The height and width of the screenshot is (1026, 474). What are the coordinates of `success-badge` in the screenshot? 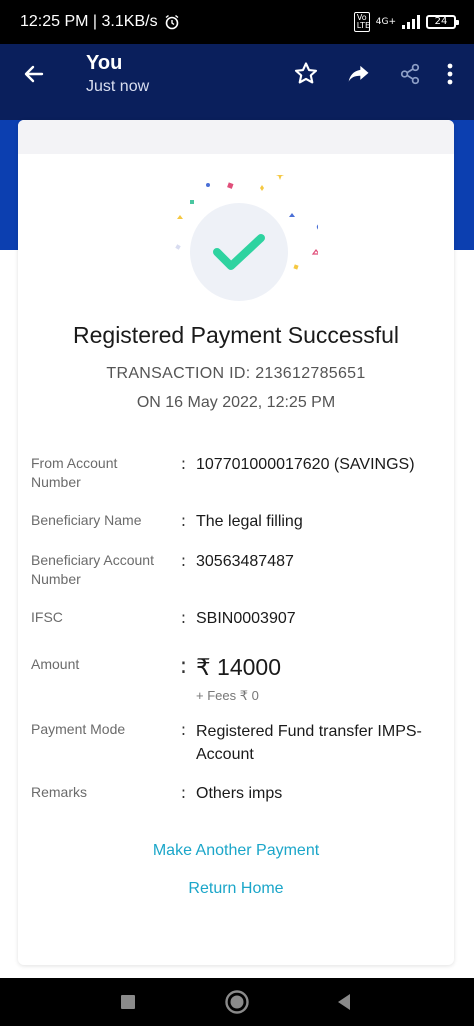 It's located at (239, 252).